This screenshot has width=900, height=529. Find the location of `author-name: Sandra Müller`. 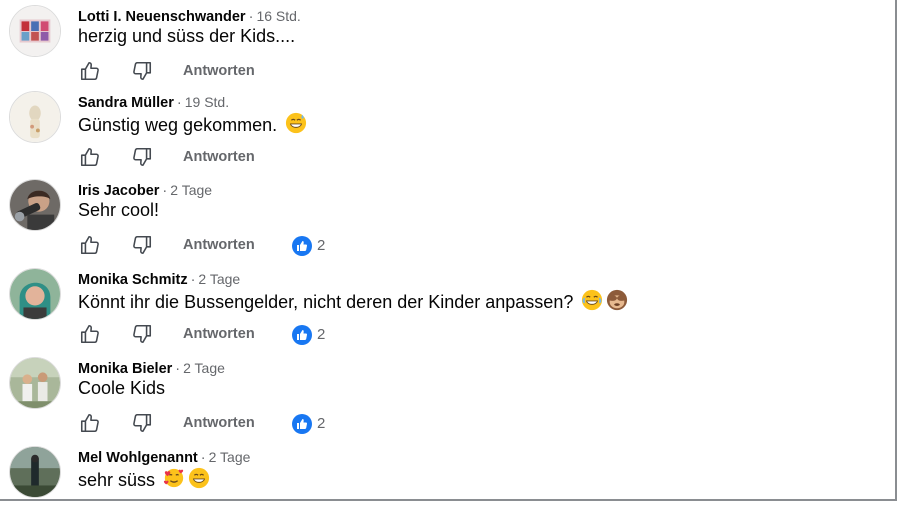

author-name: Sandra Müller is located at coordinates (126, 103).